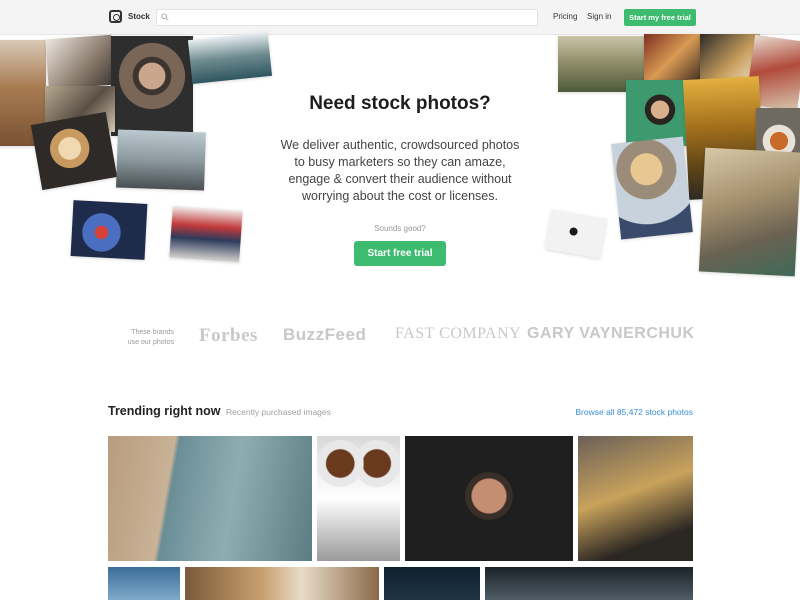 The height and width of the screenshot is (600, 800). Describe the element at coordinates (673, 58) in the screenshot. I see `hero-photo-food-flatlay` at that location.